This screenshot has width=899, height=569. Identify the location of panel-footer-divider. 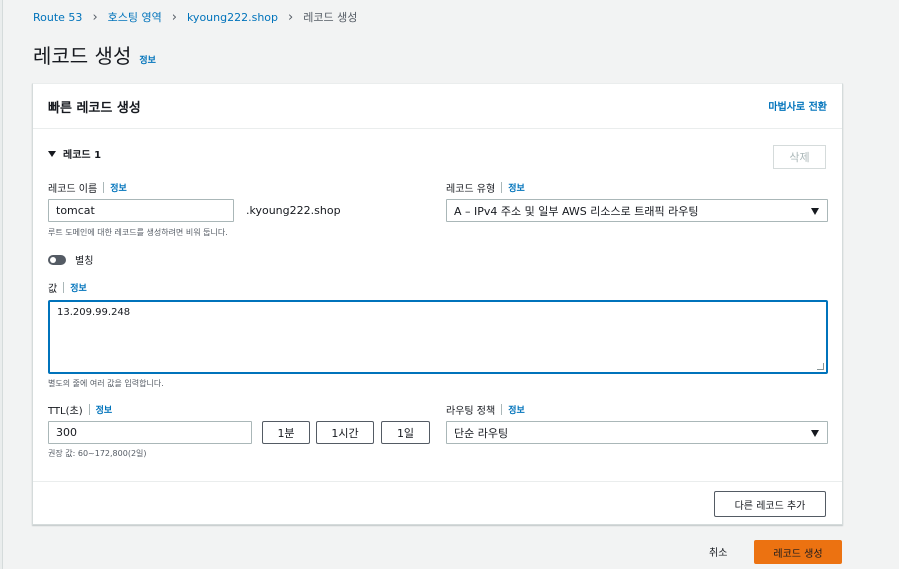
(437, 481).